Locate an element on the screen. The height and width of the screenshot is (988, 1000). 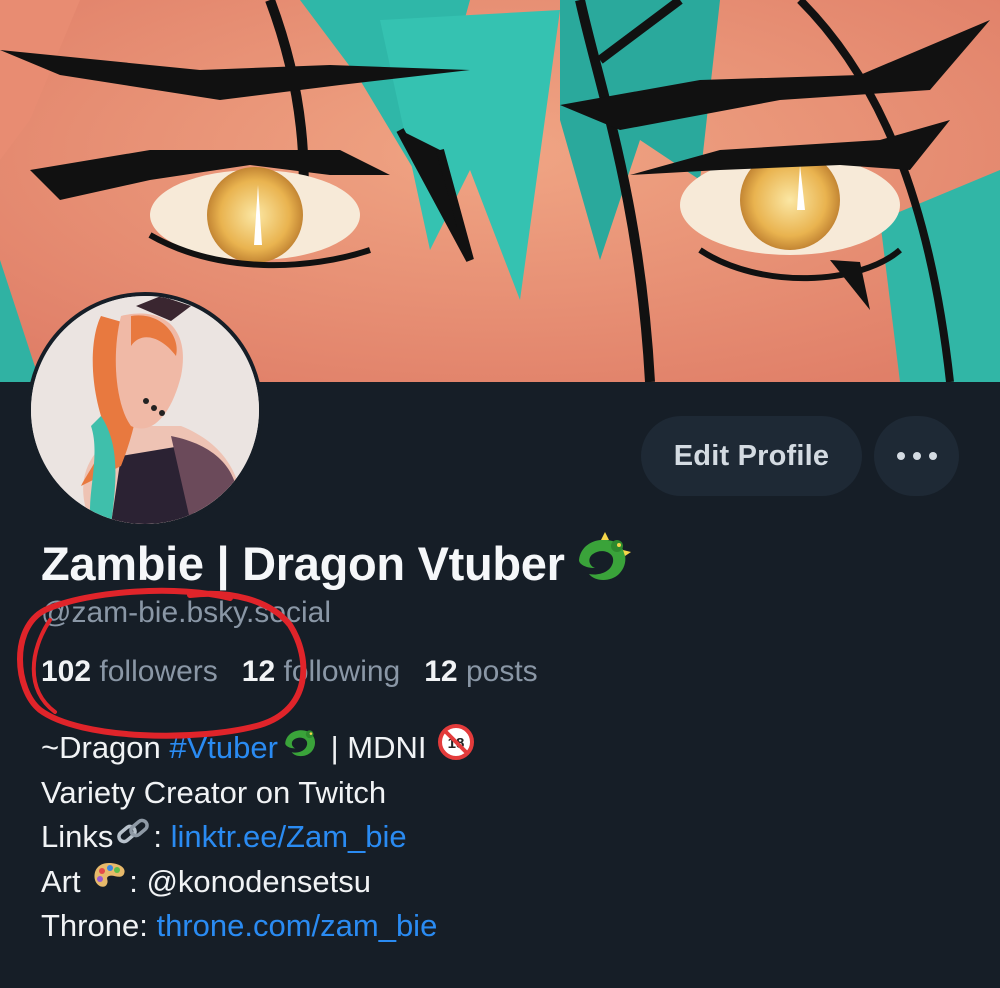
throne-link: throne.com/zam_bie is located at coordinates (296, 926).